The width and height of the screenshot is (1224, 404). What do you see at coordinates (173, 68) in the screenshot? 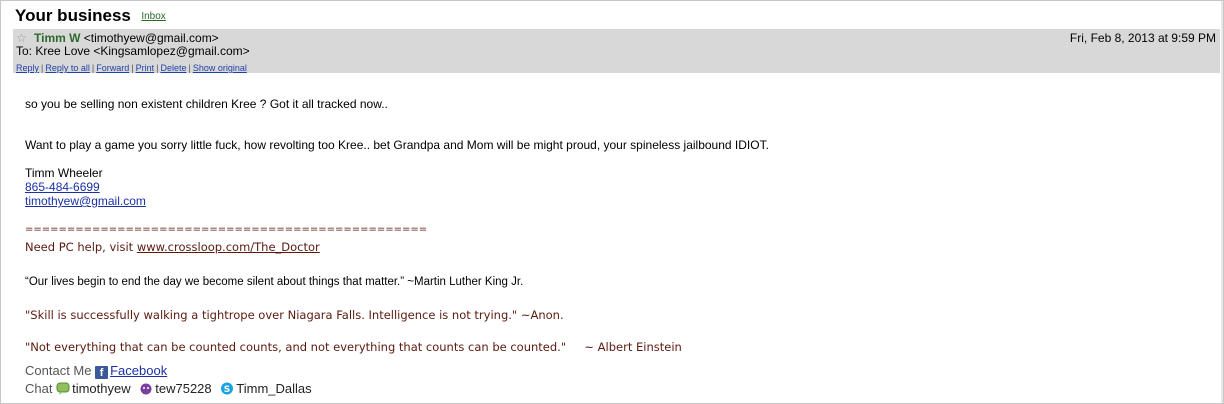
I see `delete-link: Delete` at bounding box center [173, 68].